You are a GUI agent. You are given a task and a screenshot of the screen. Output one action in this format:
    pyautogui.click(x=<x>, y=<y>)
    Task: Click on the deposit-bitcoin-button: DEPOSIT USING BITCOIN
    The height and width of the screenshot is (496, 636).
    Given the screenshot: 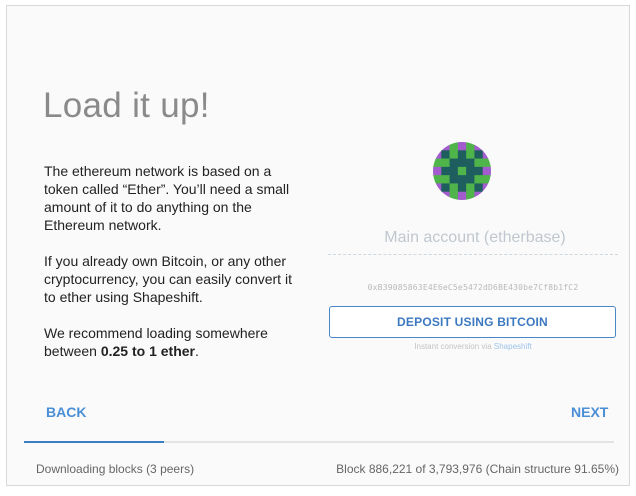 What is the action you would take?
    pyautogui.click(x=472, y=322)
    